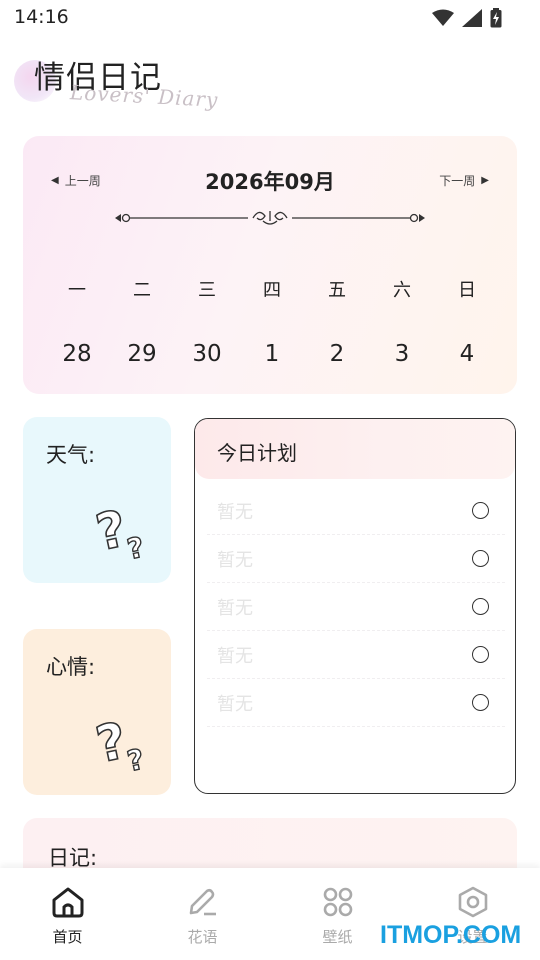  I want to click on app-subtitle: Lovers' Diary, so click(144, 96).